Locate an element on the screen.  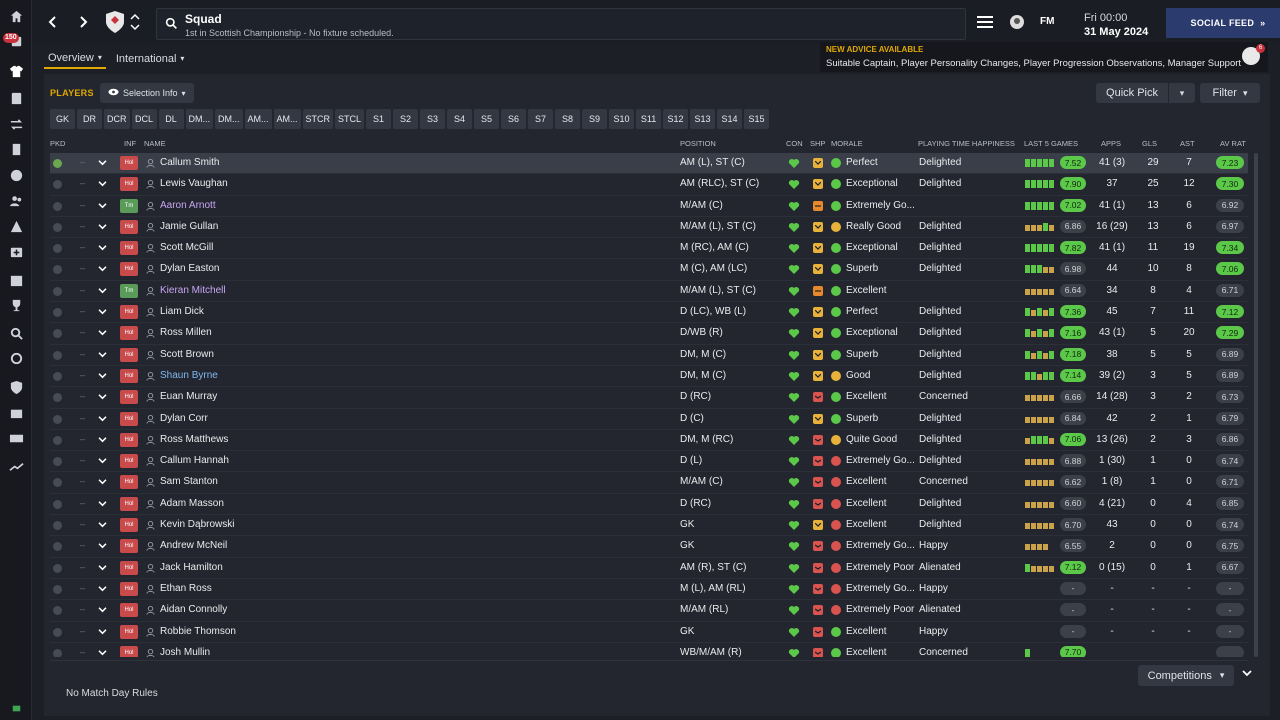
player-name: Euan Murray is located at coordinates (188, 396).